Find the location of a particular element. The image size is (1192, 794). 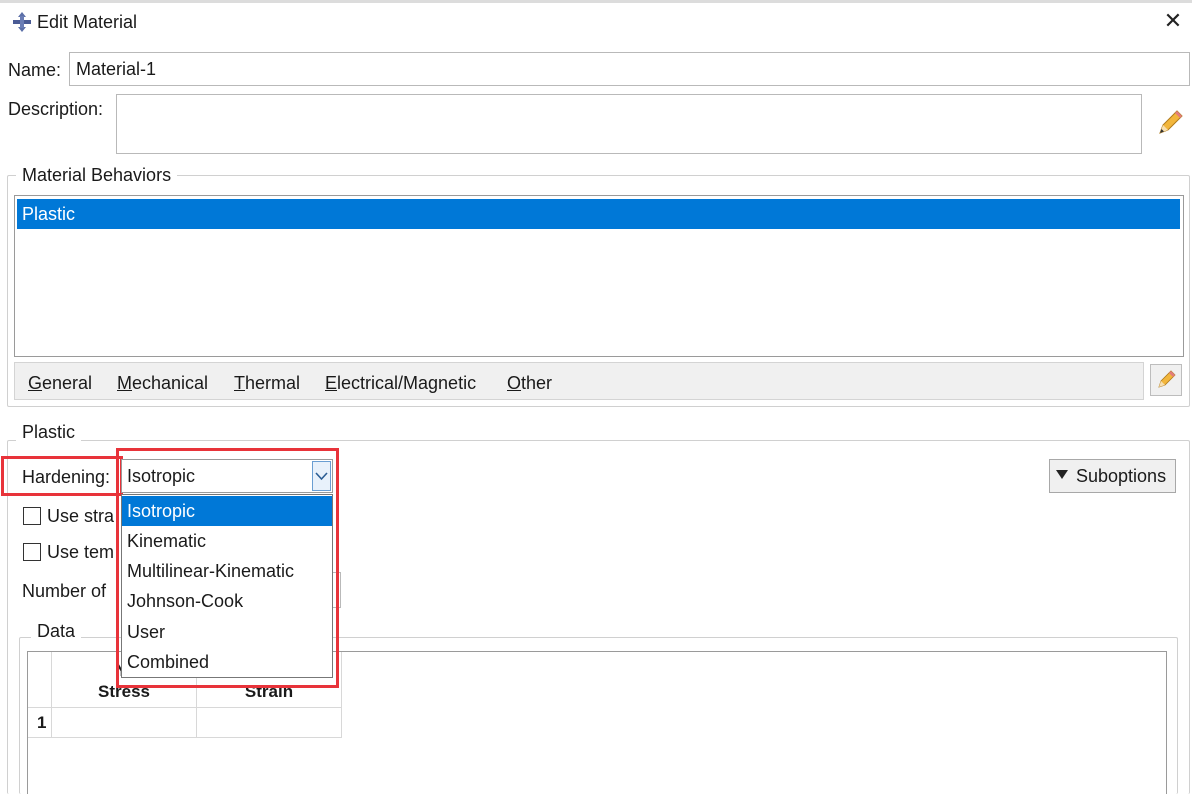

data-legend: Data is located at coordinates (56, 631).